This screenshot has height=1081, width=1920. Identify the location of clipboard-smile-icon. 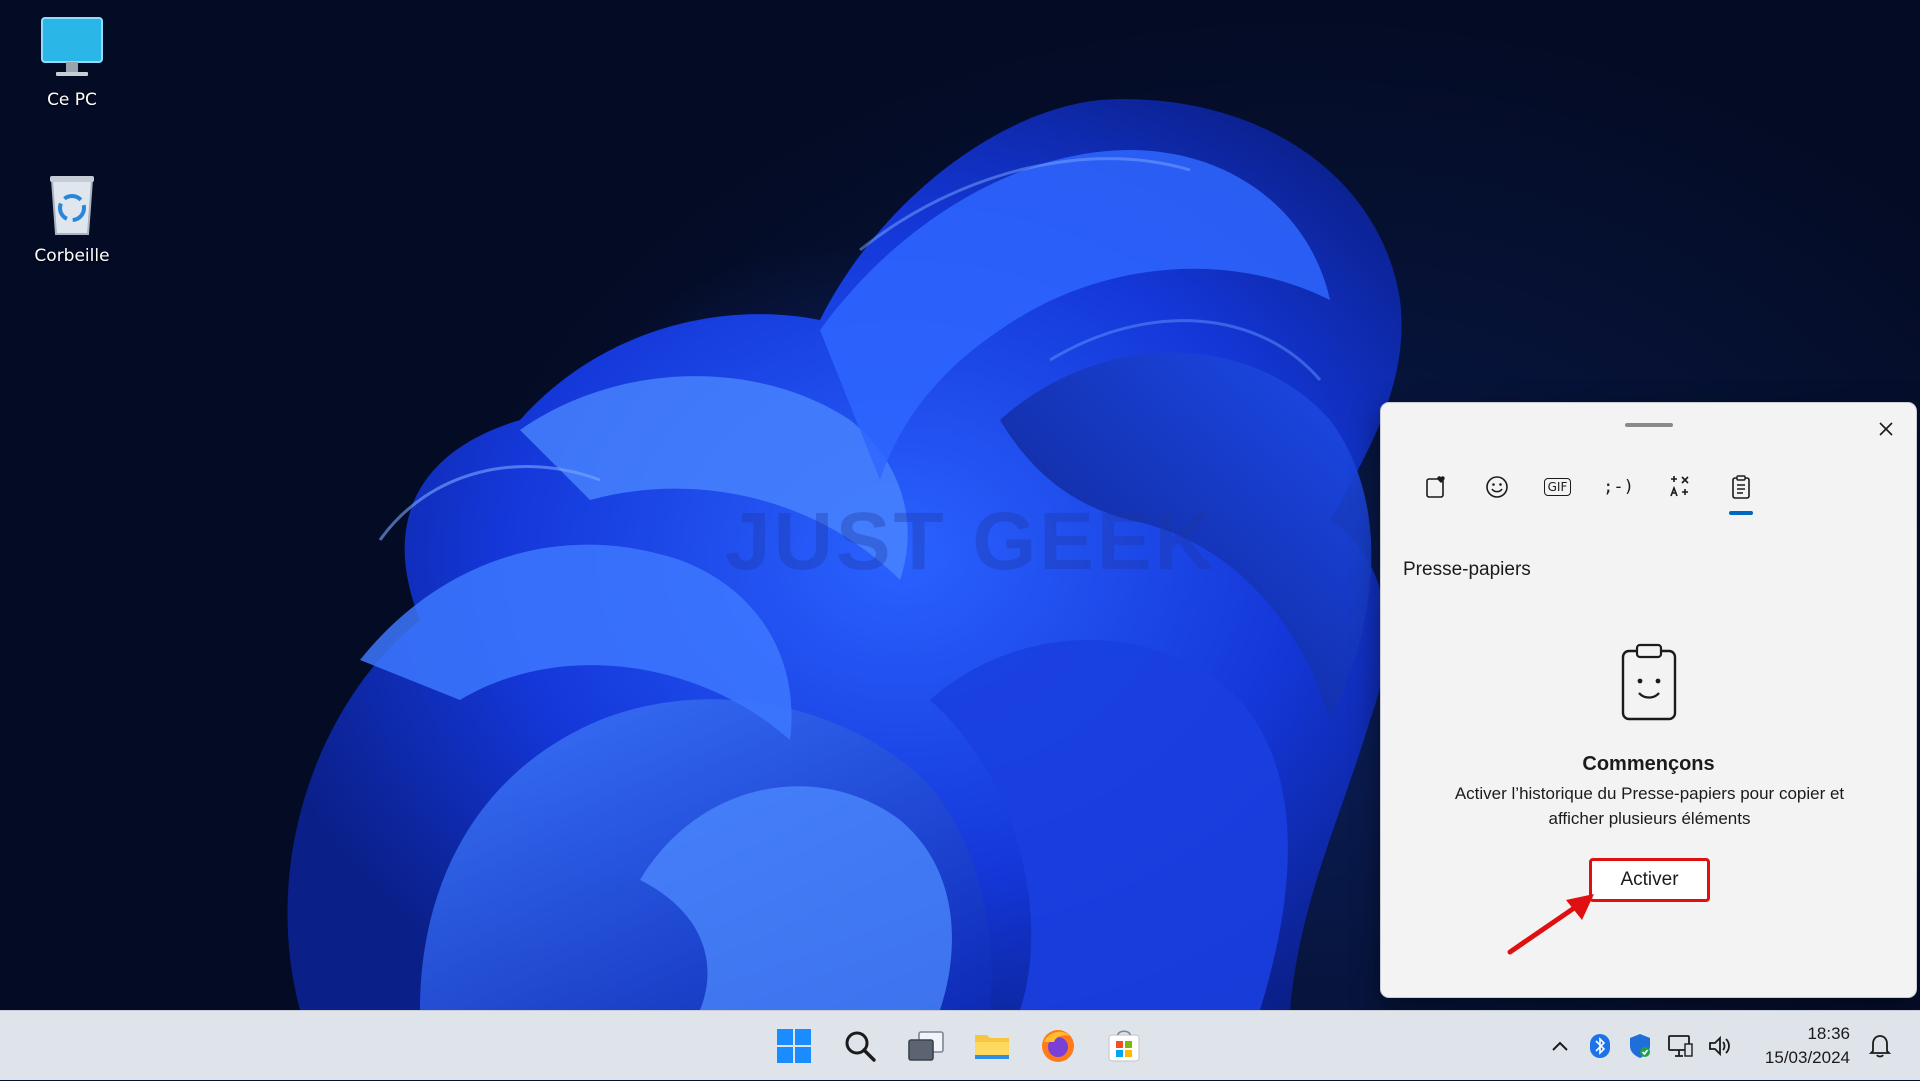
(1649, 682).